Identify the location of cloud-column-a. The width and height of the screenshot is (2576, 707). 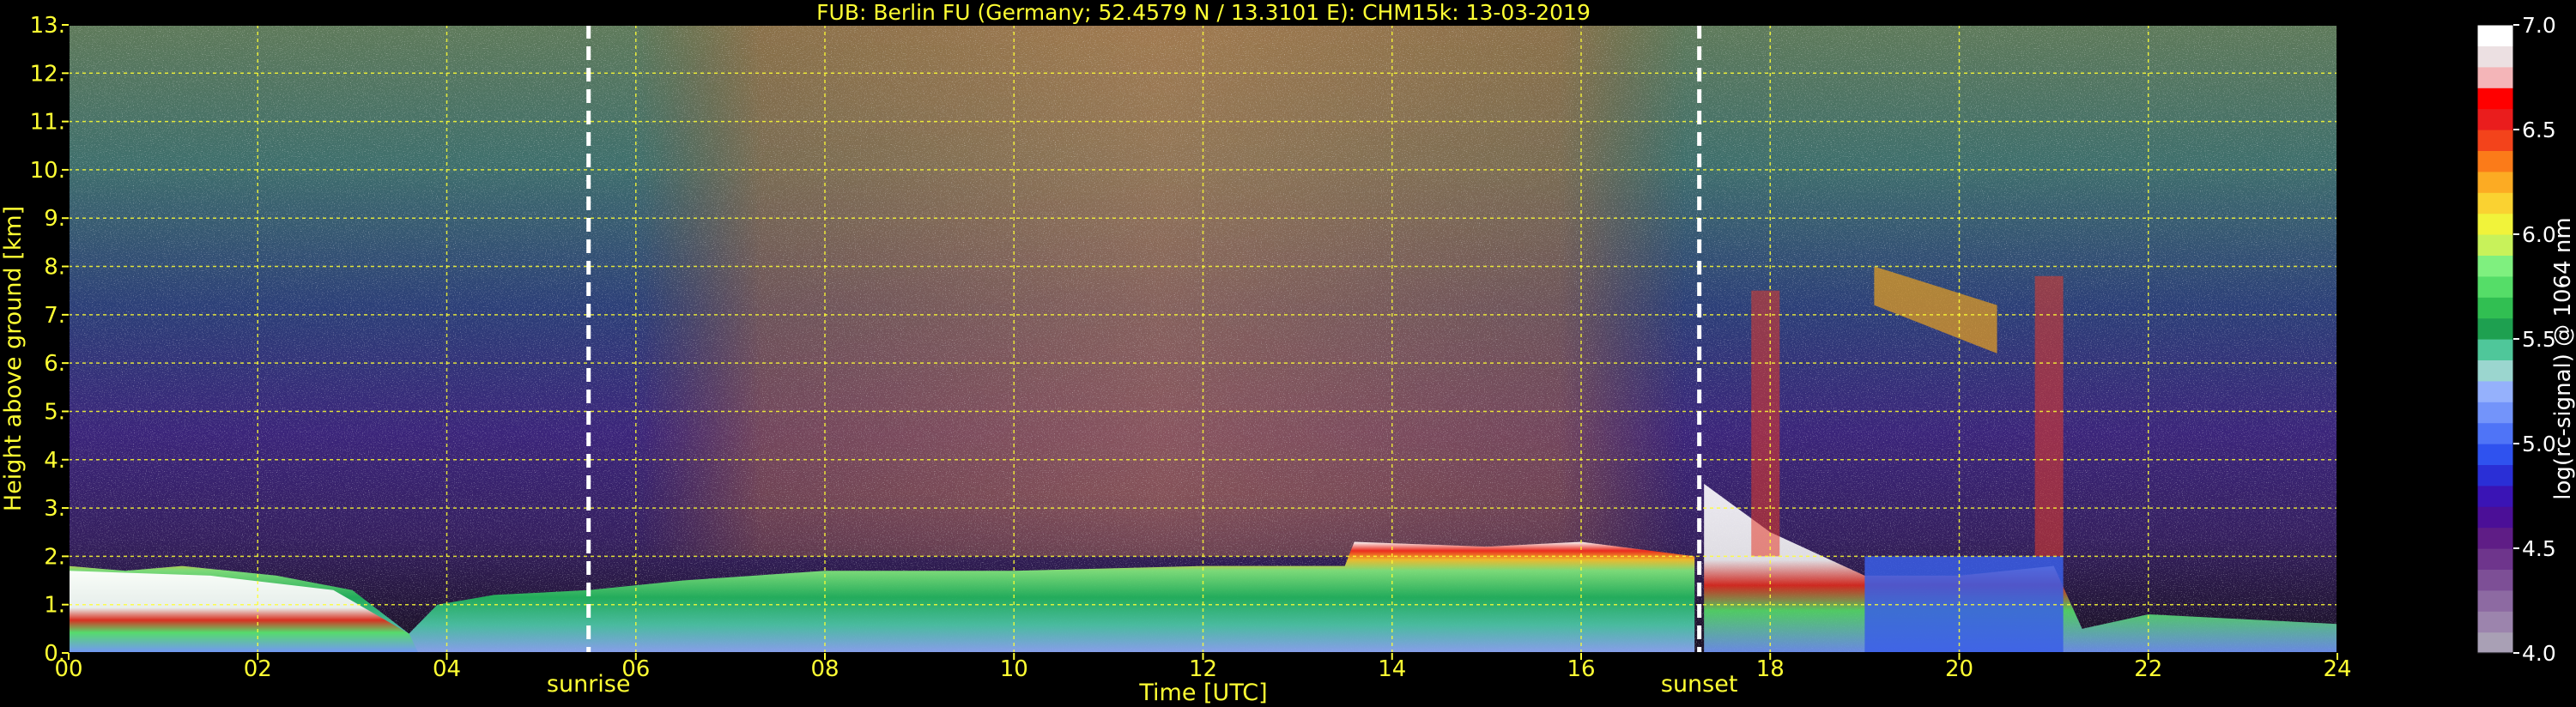
(1765, 424).